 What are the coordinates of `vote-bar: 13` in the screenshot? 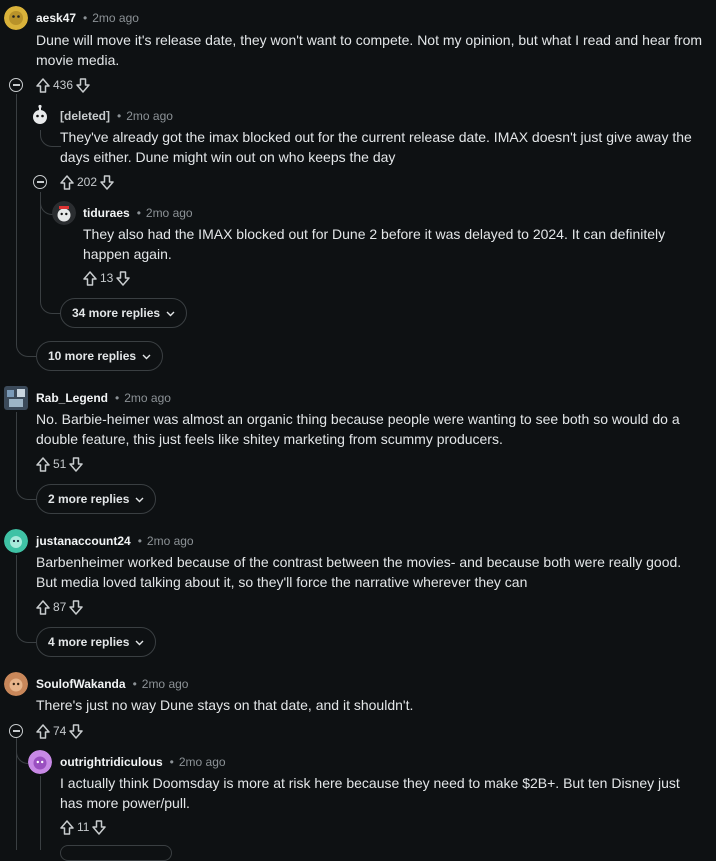 It's located at (107, 278).